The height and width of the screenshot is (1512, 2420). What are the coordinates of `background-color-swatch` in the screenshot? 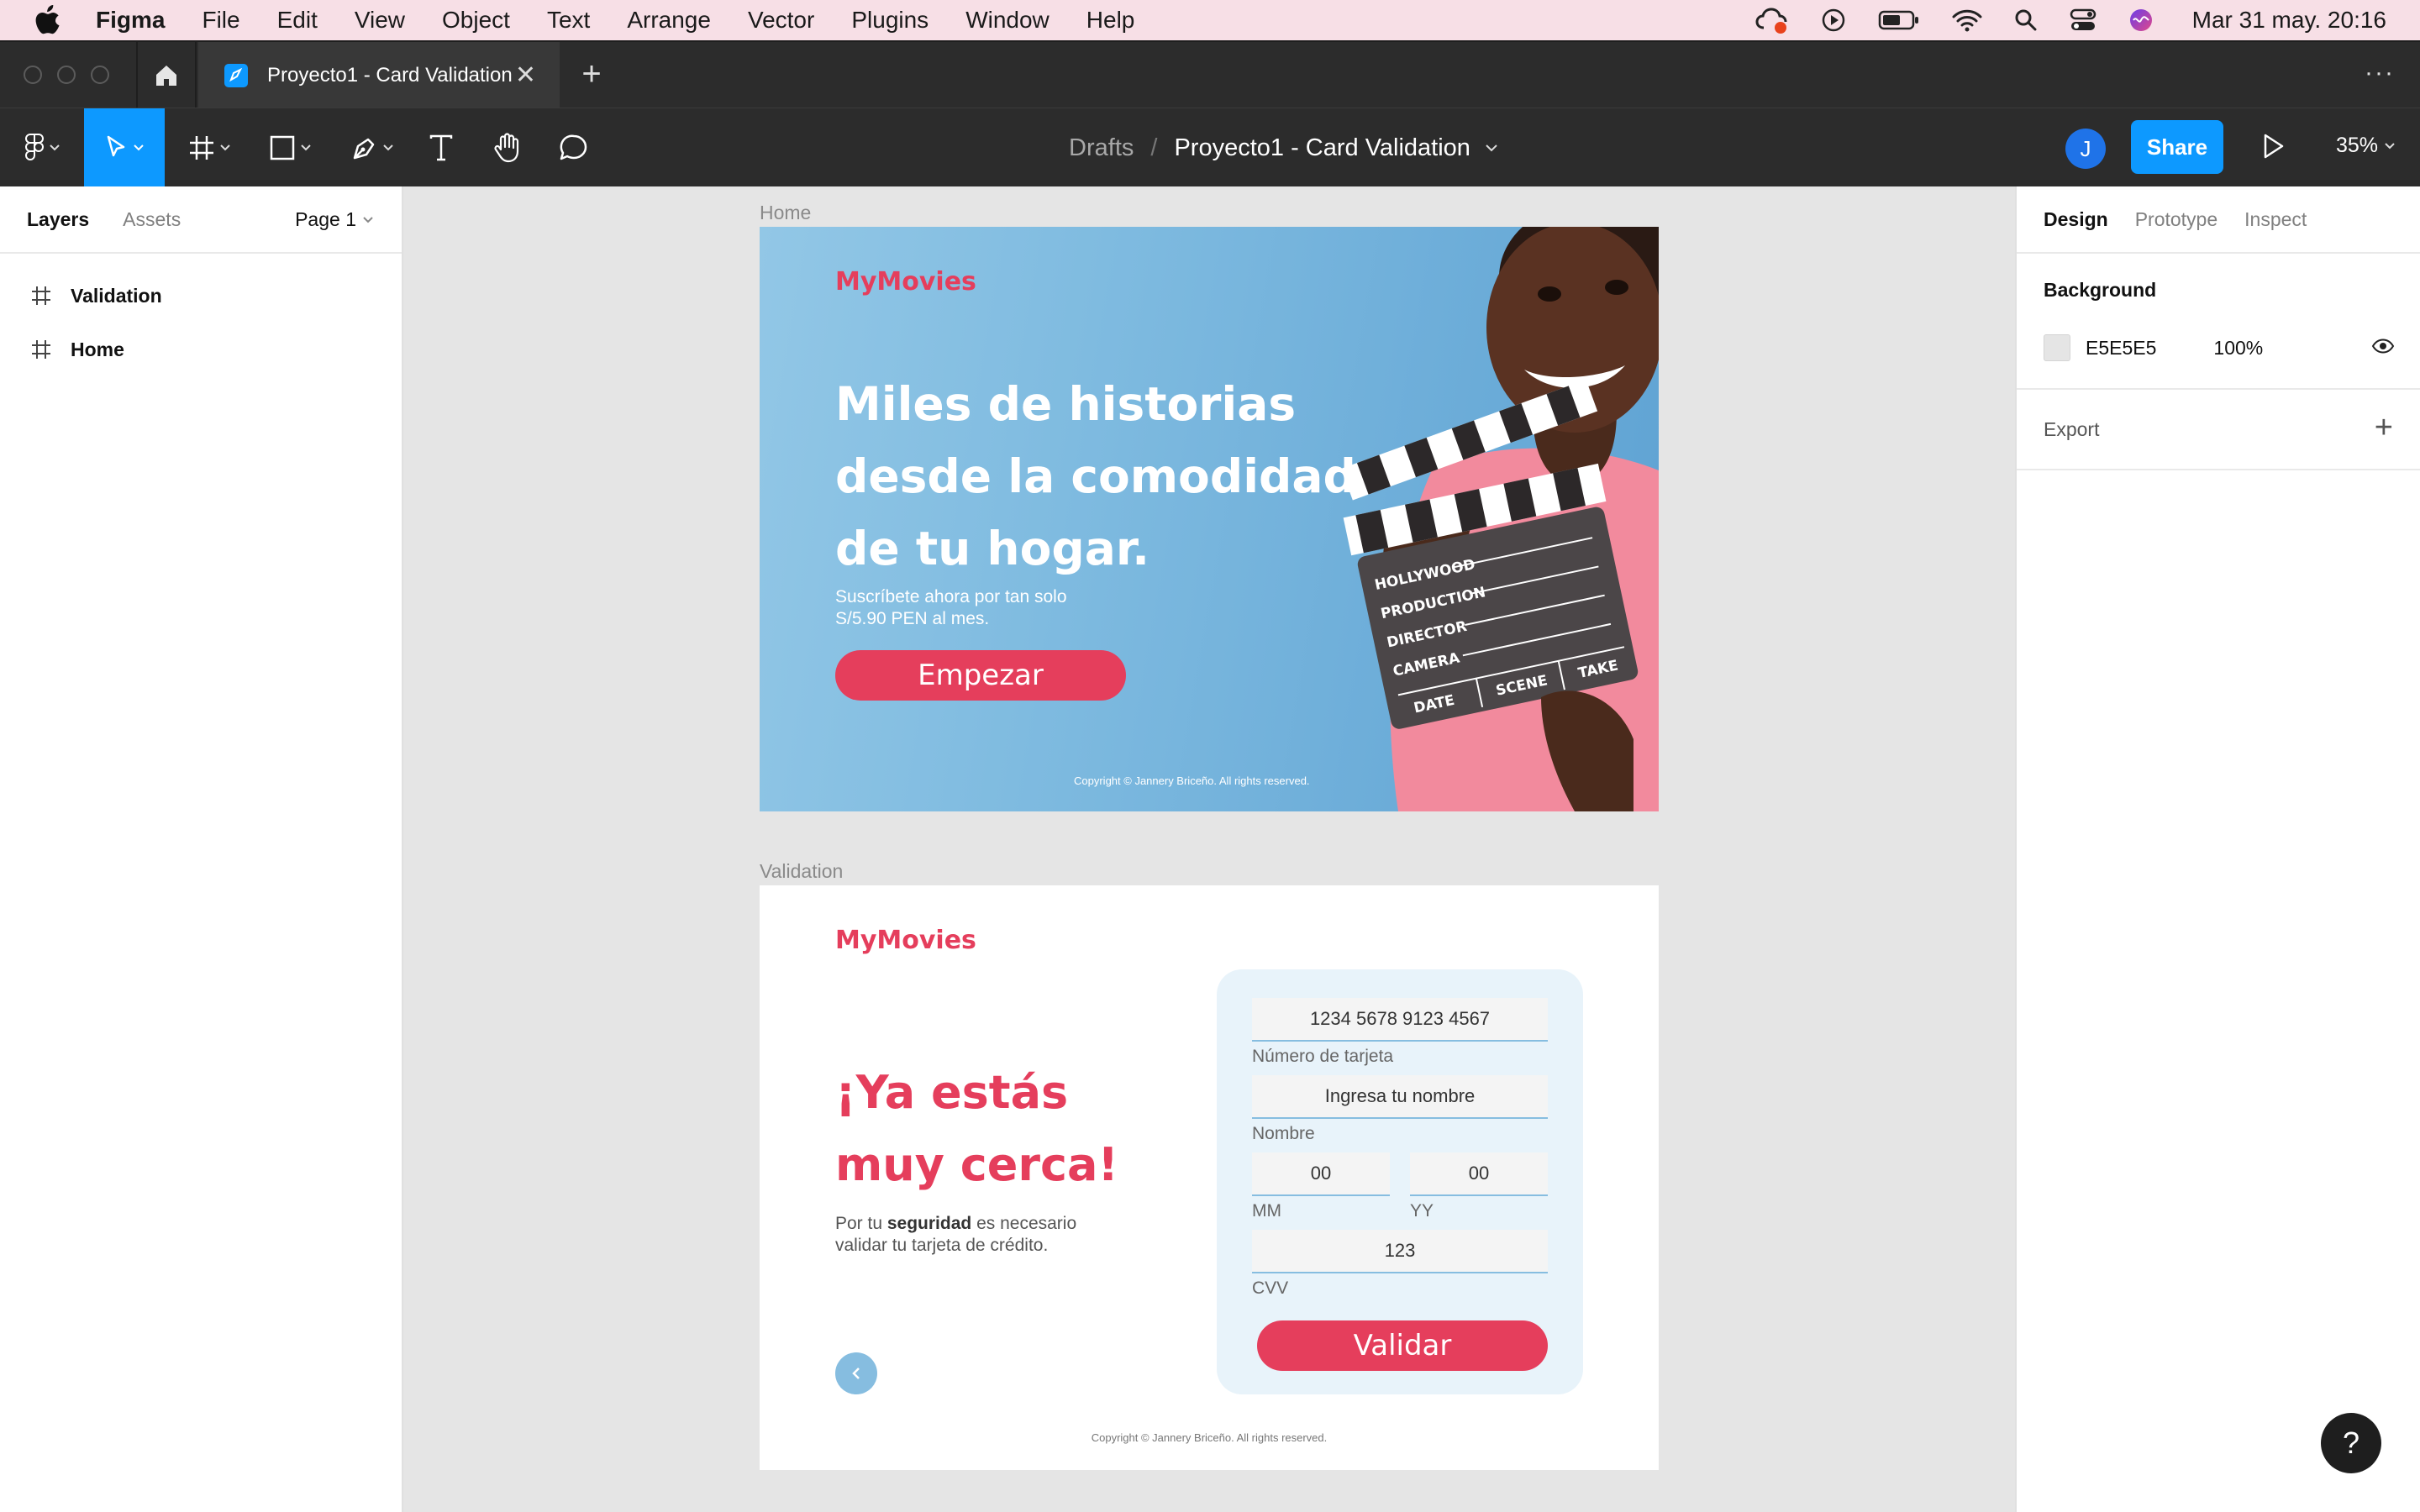 It's located at (2057, 347).